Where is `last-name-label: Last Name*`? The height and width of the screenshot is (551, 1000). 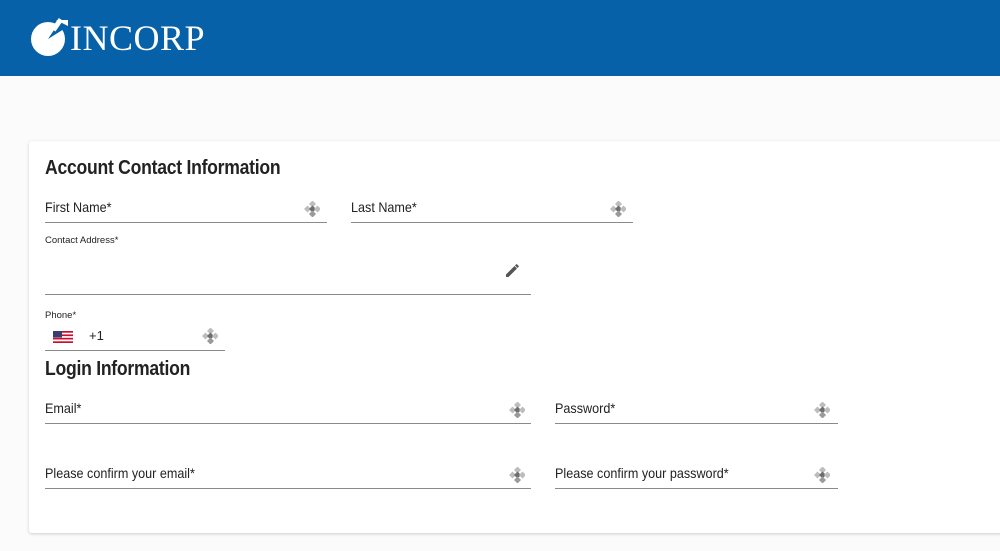
last-name-label: Last Name* is located at coordinates (384, 207).